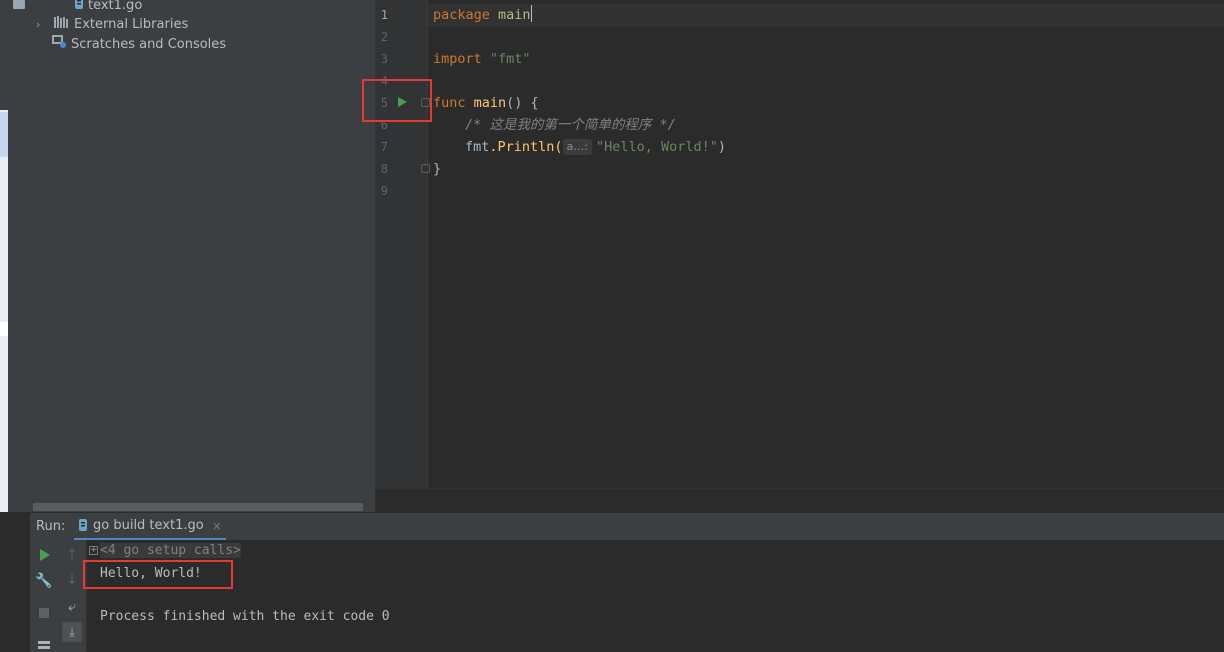 The width and height of the screenshot is (1224, 652). Describe the element at coordinates (510, 59) in the screenshot. I see `code-string: "fmt"` at that location.